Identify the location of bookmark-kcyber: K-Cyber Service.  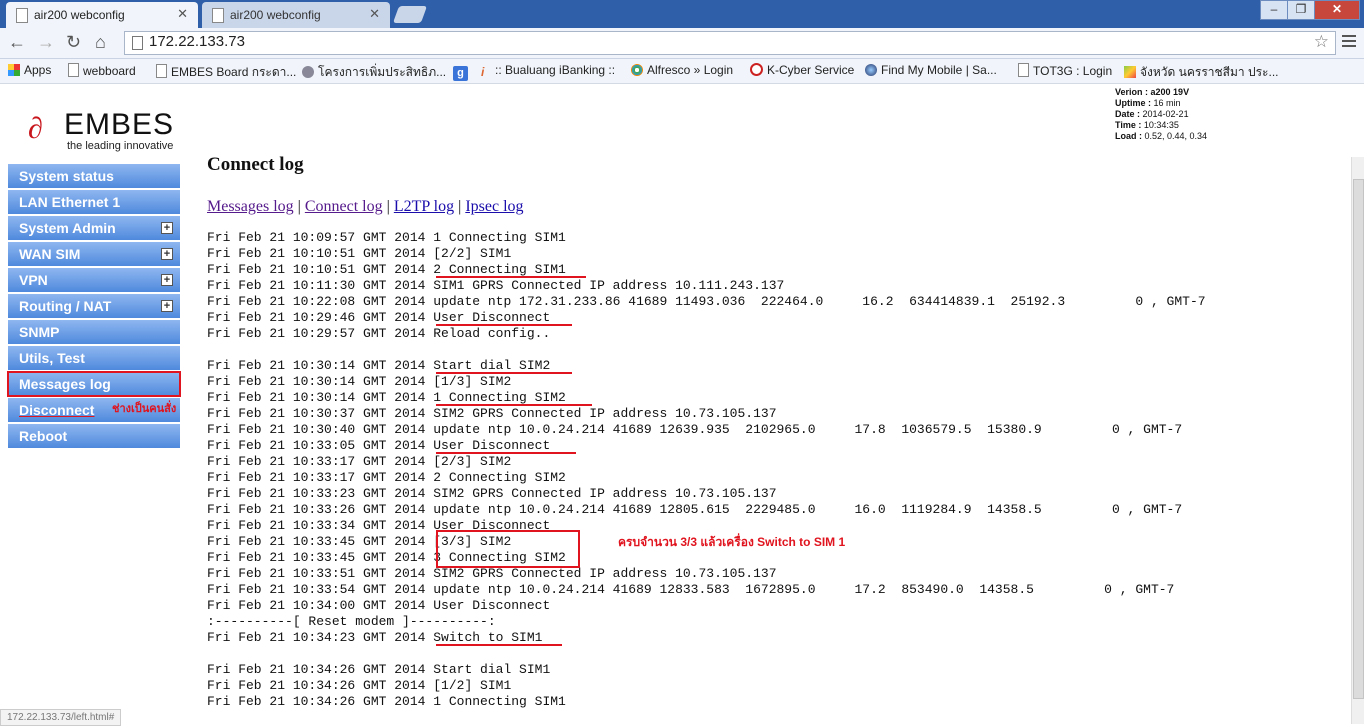
(802, 70).